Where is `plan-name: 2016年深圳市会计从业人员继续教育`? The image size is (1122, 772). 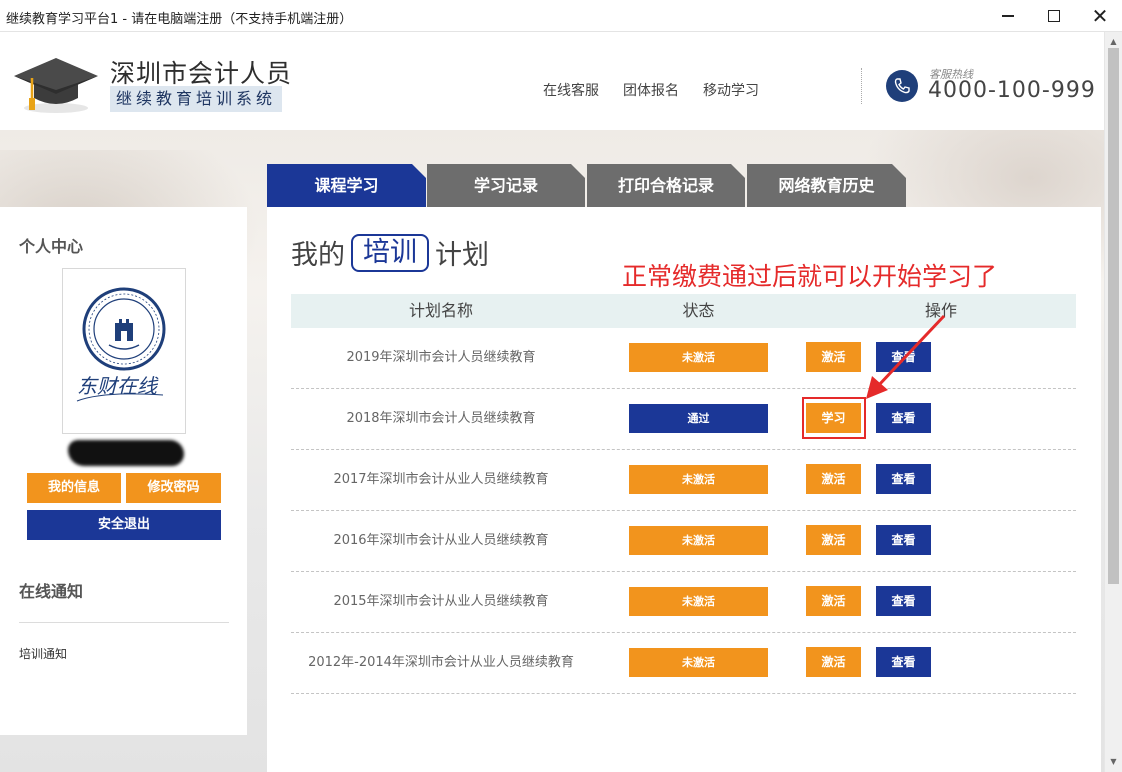 plan-name: 2016年深圳市会计从业人员继续教育 is located at coordinates (441, 540).